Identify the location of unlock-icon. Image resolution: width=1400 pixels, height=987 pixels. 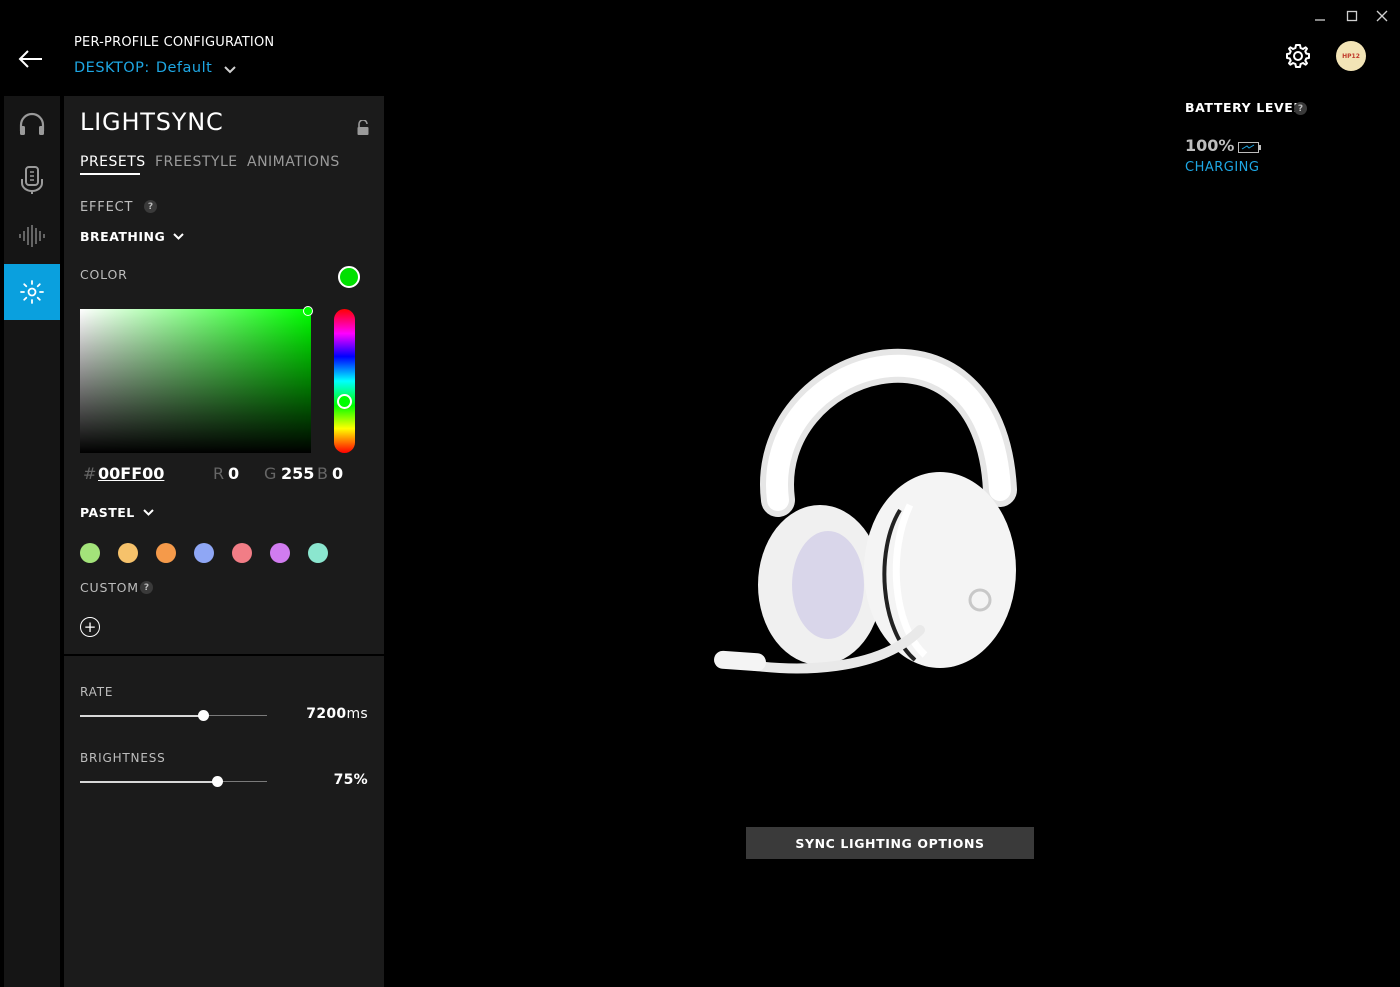
(363, 127).